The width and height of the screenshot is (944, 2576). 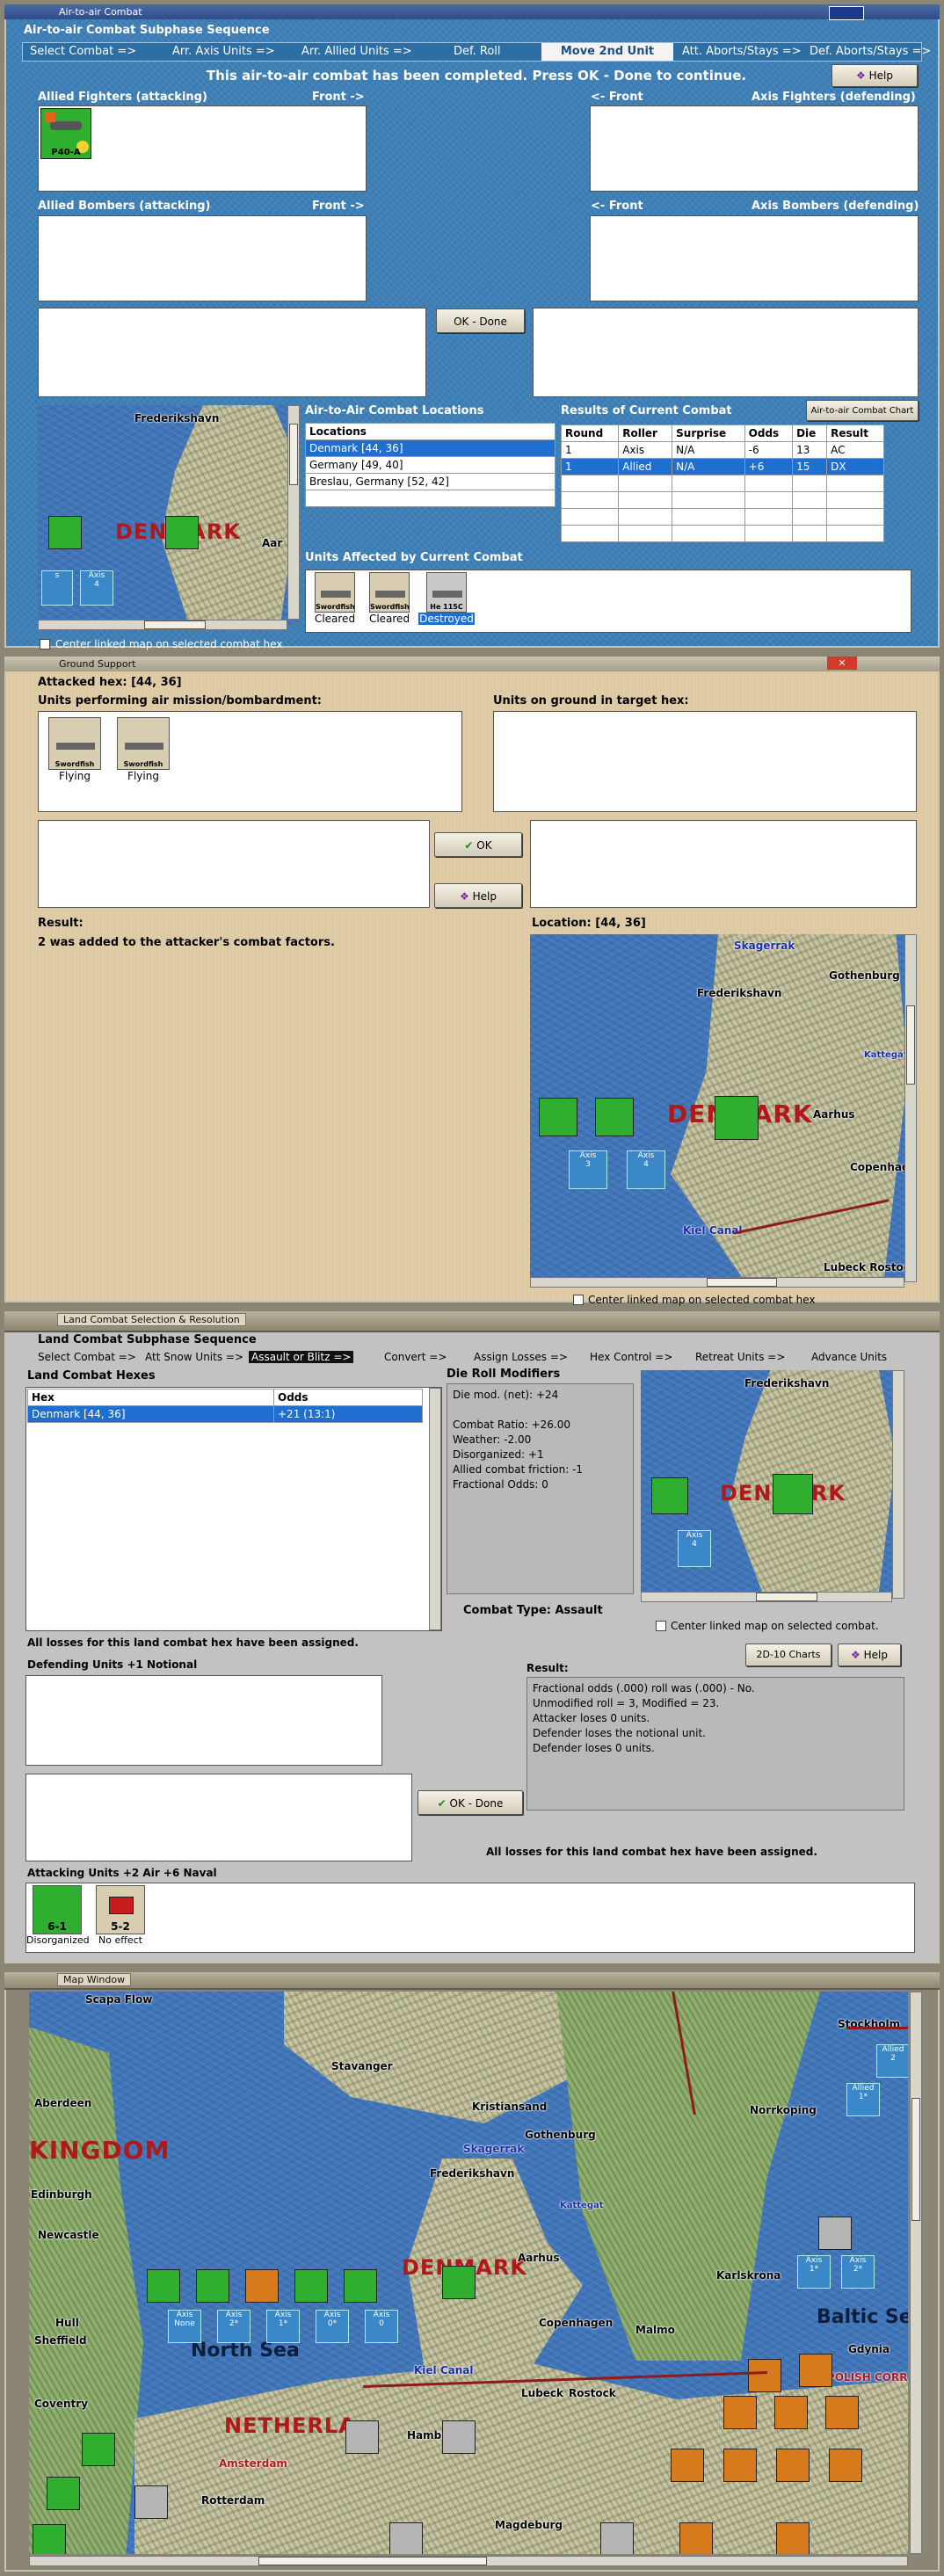 What do you see at coordinates (468, 2561) in the screenshot?
I see `map-hscroll` at bounding box center [468, 2561].